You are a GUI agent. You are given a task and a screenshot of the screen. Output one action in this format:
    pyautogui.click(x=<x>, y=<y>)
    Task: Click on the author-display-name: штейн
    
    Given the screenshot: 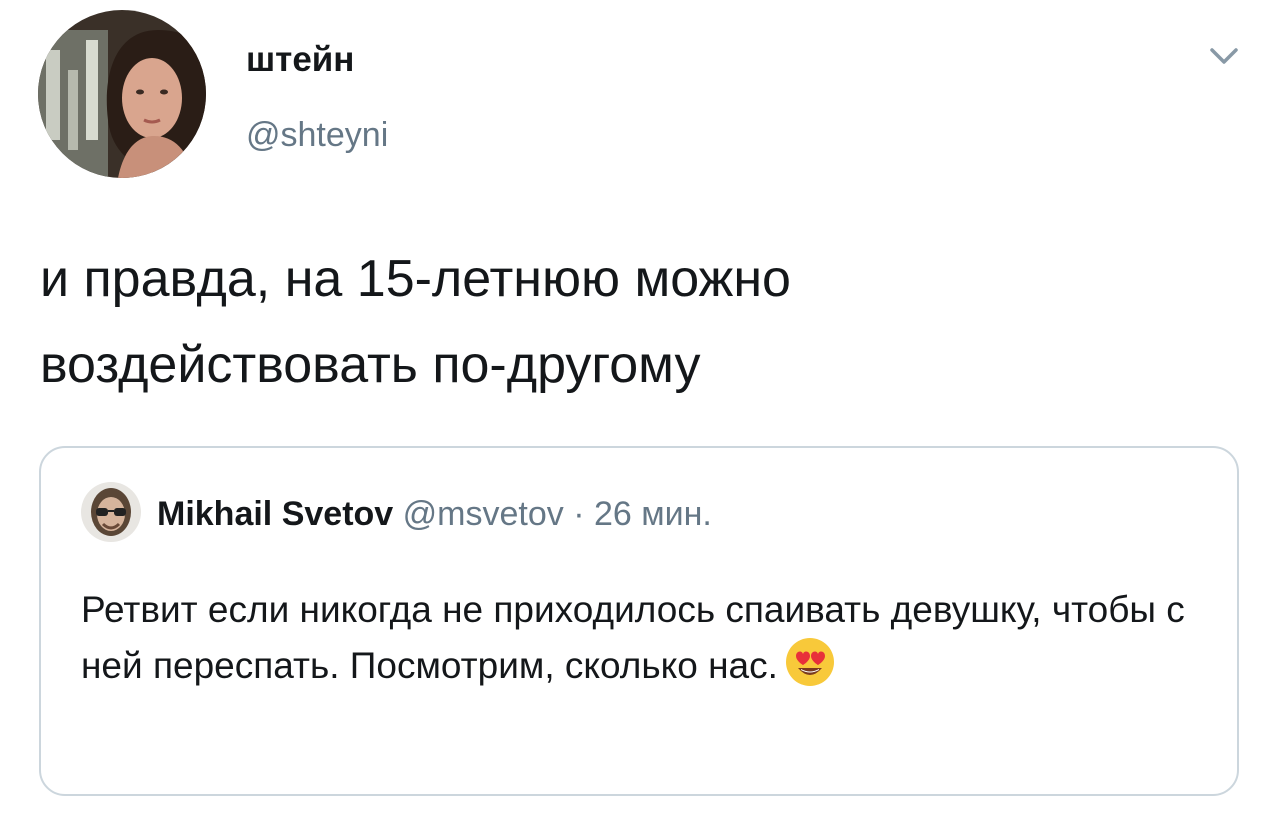 What is the action you would take?
    pyautogui.click(x=300, y=60)
    